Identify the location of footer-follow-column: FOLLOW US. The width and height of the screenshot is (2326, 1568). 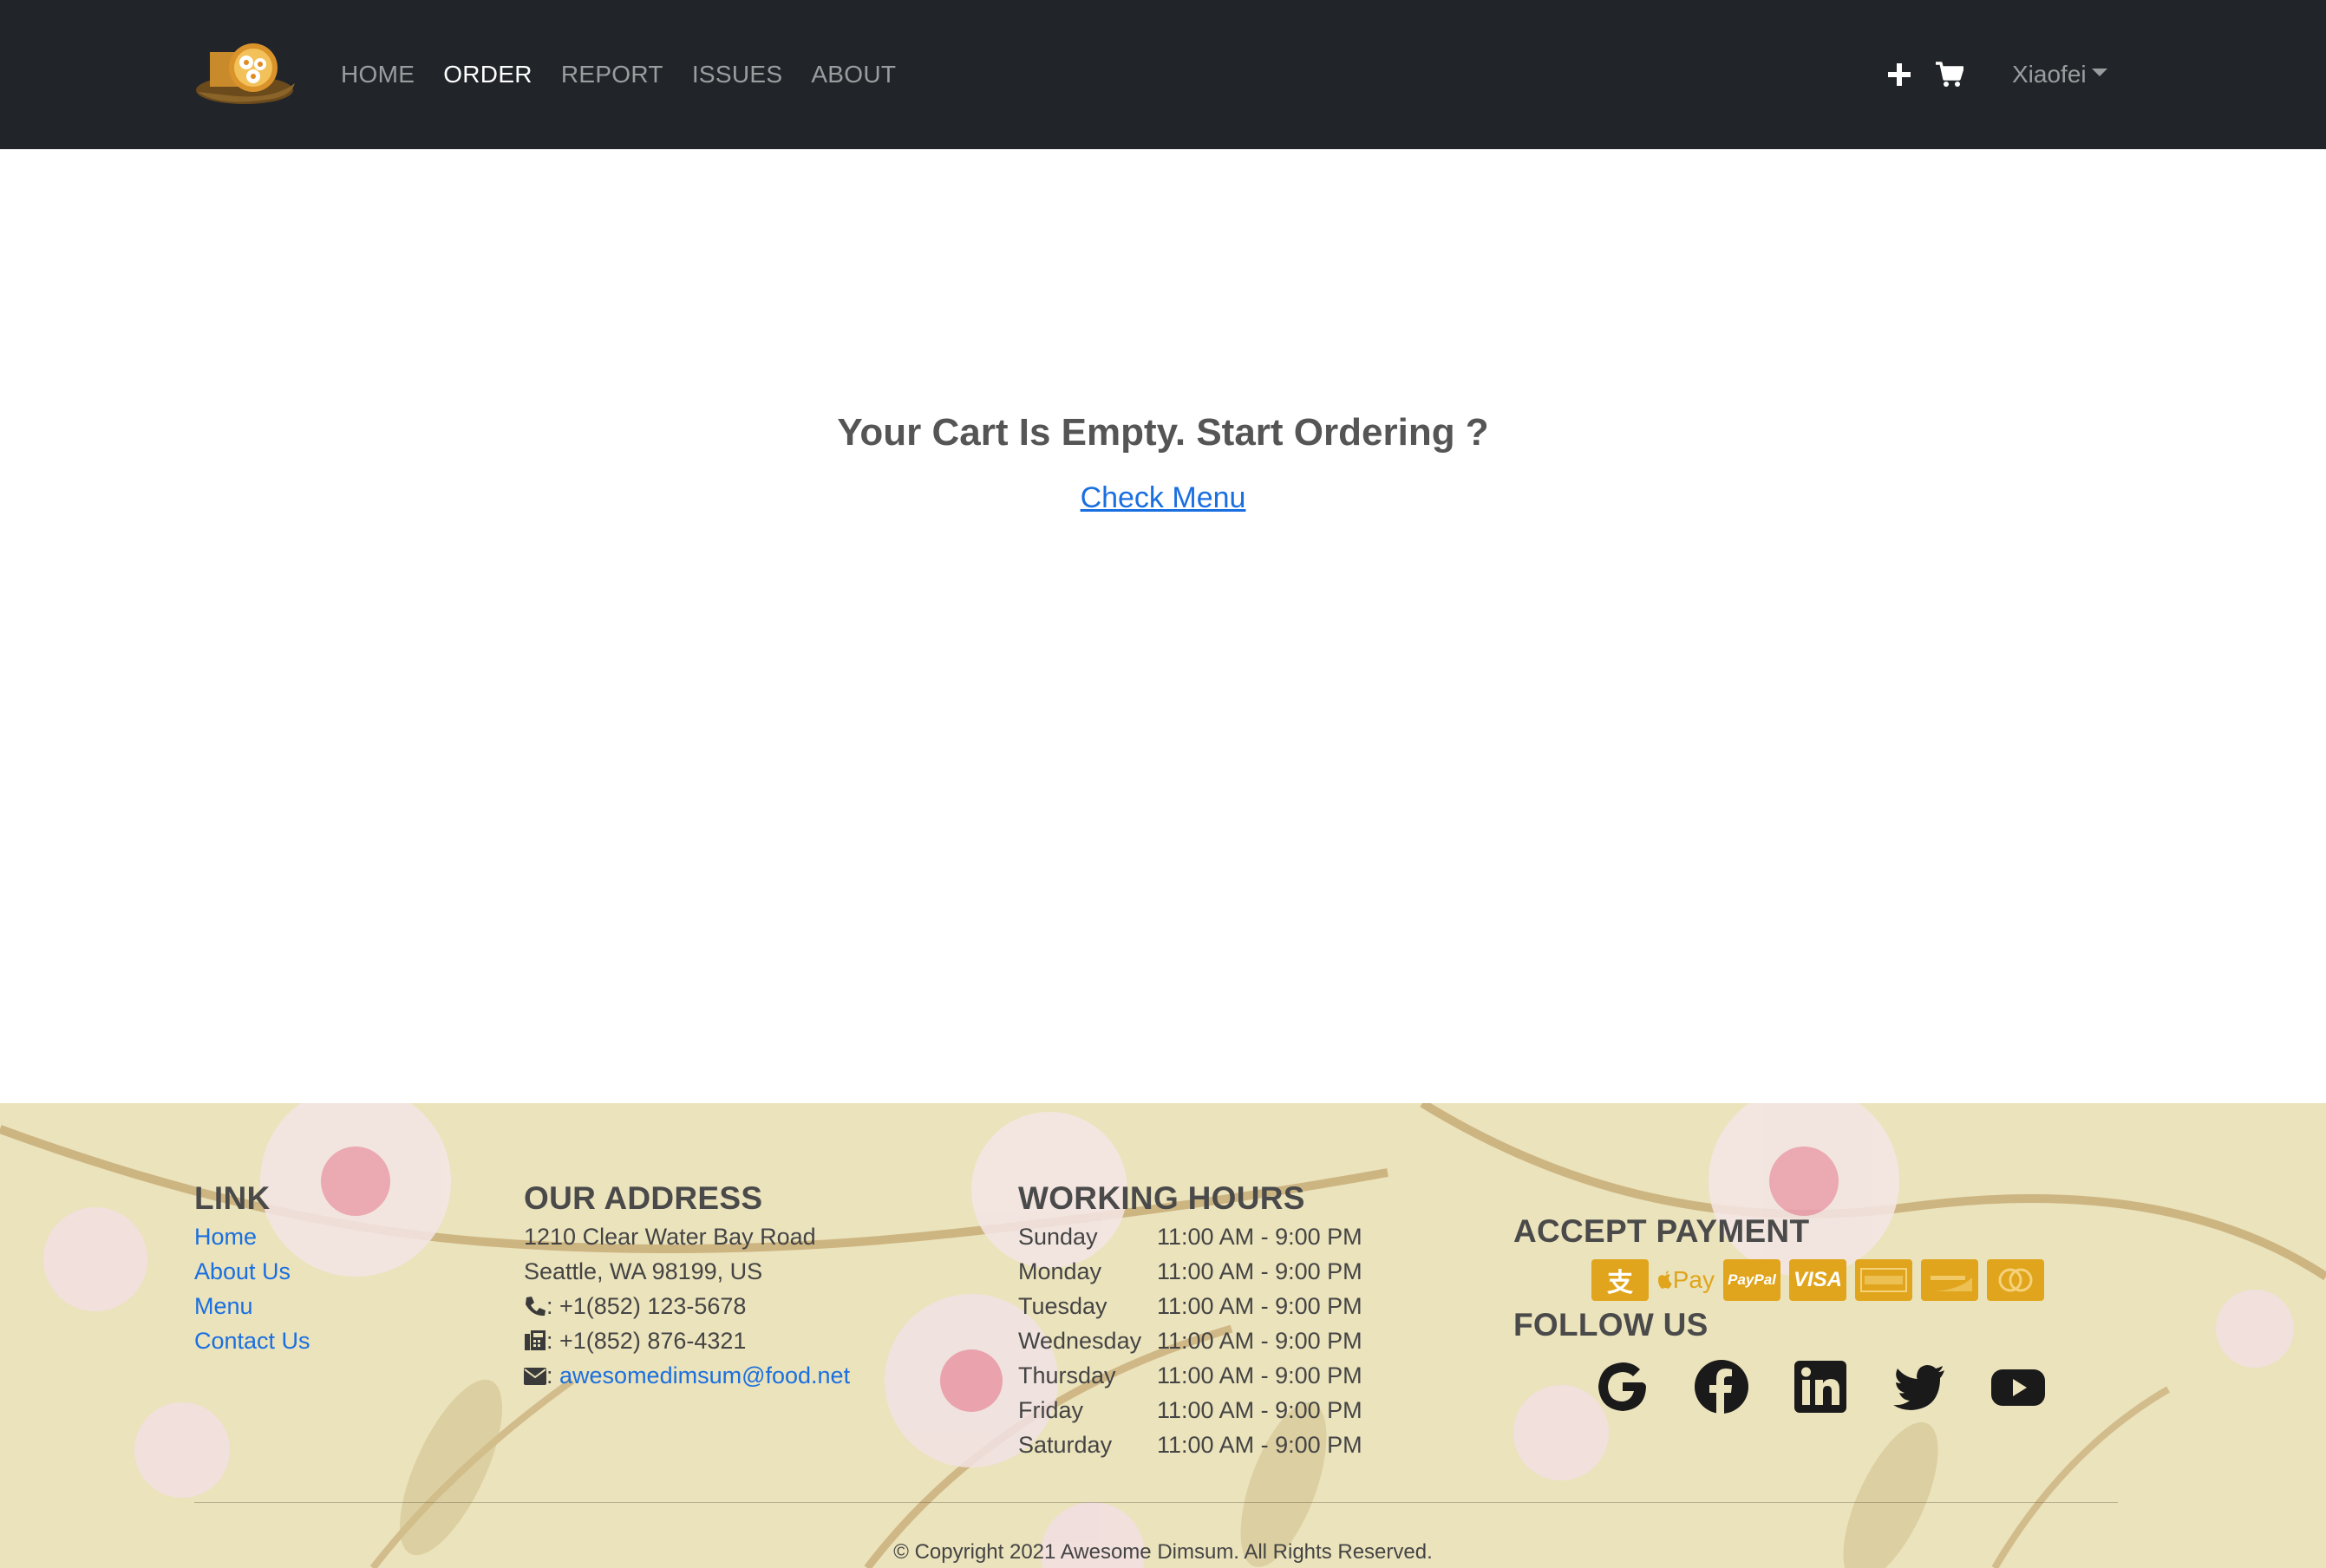
(1611, 1326).